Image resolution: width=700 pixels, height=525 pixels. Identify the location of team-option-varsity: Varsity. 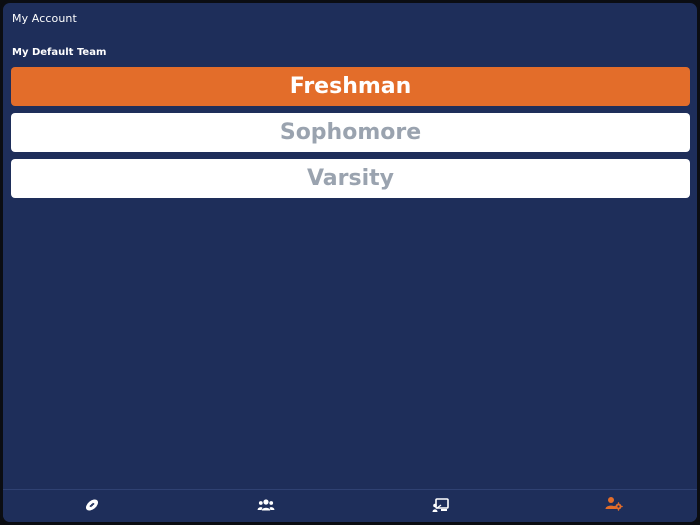
(350, 178).